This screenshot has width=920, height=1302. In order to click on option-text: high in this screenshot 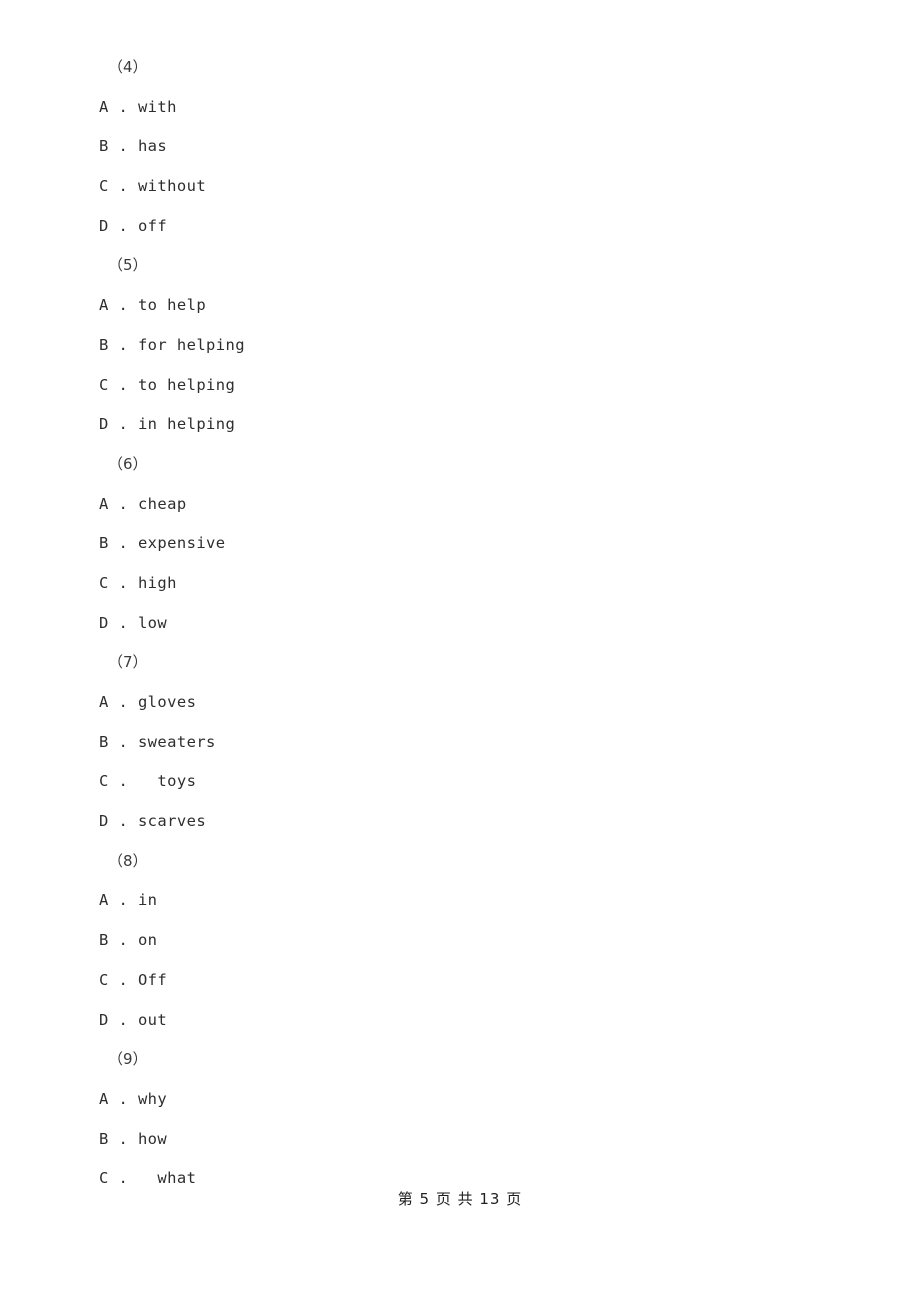, I will do `click(157, 582)`.